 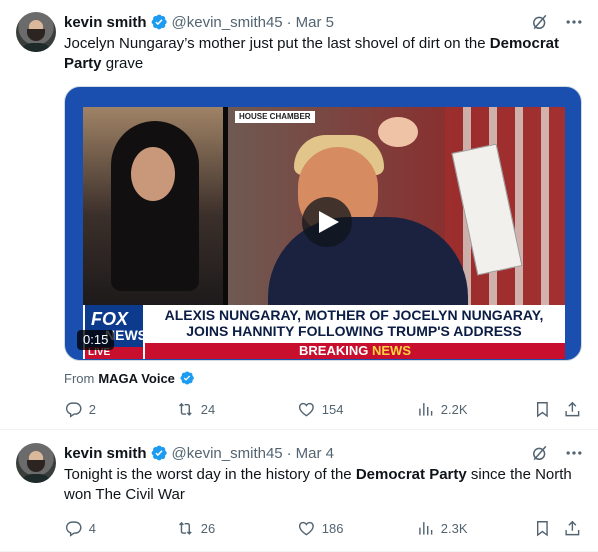 I want to click on views-button: 2.3K, so click(x=442, y=528).